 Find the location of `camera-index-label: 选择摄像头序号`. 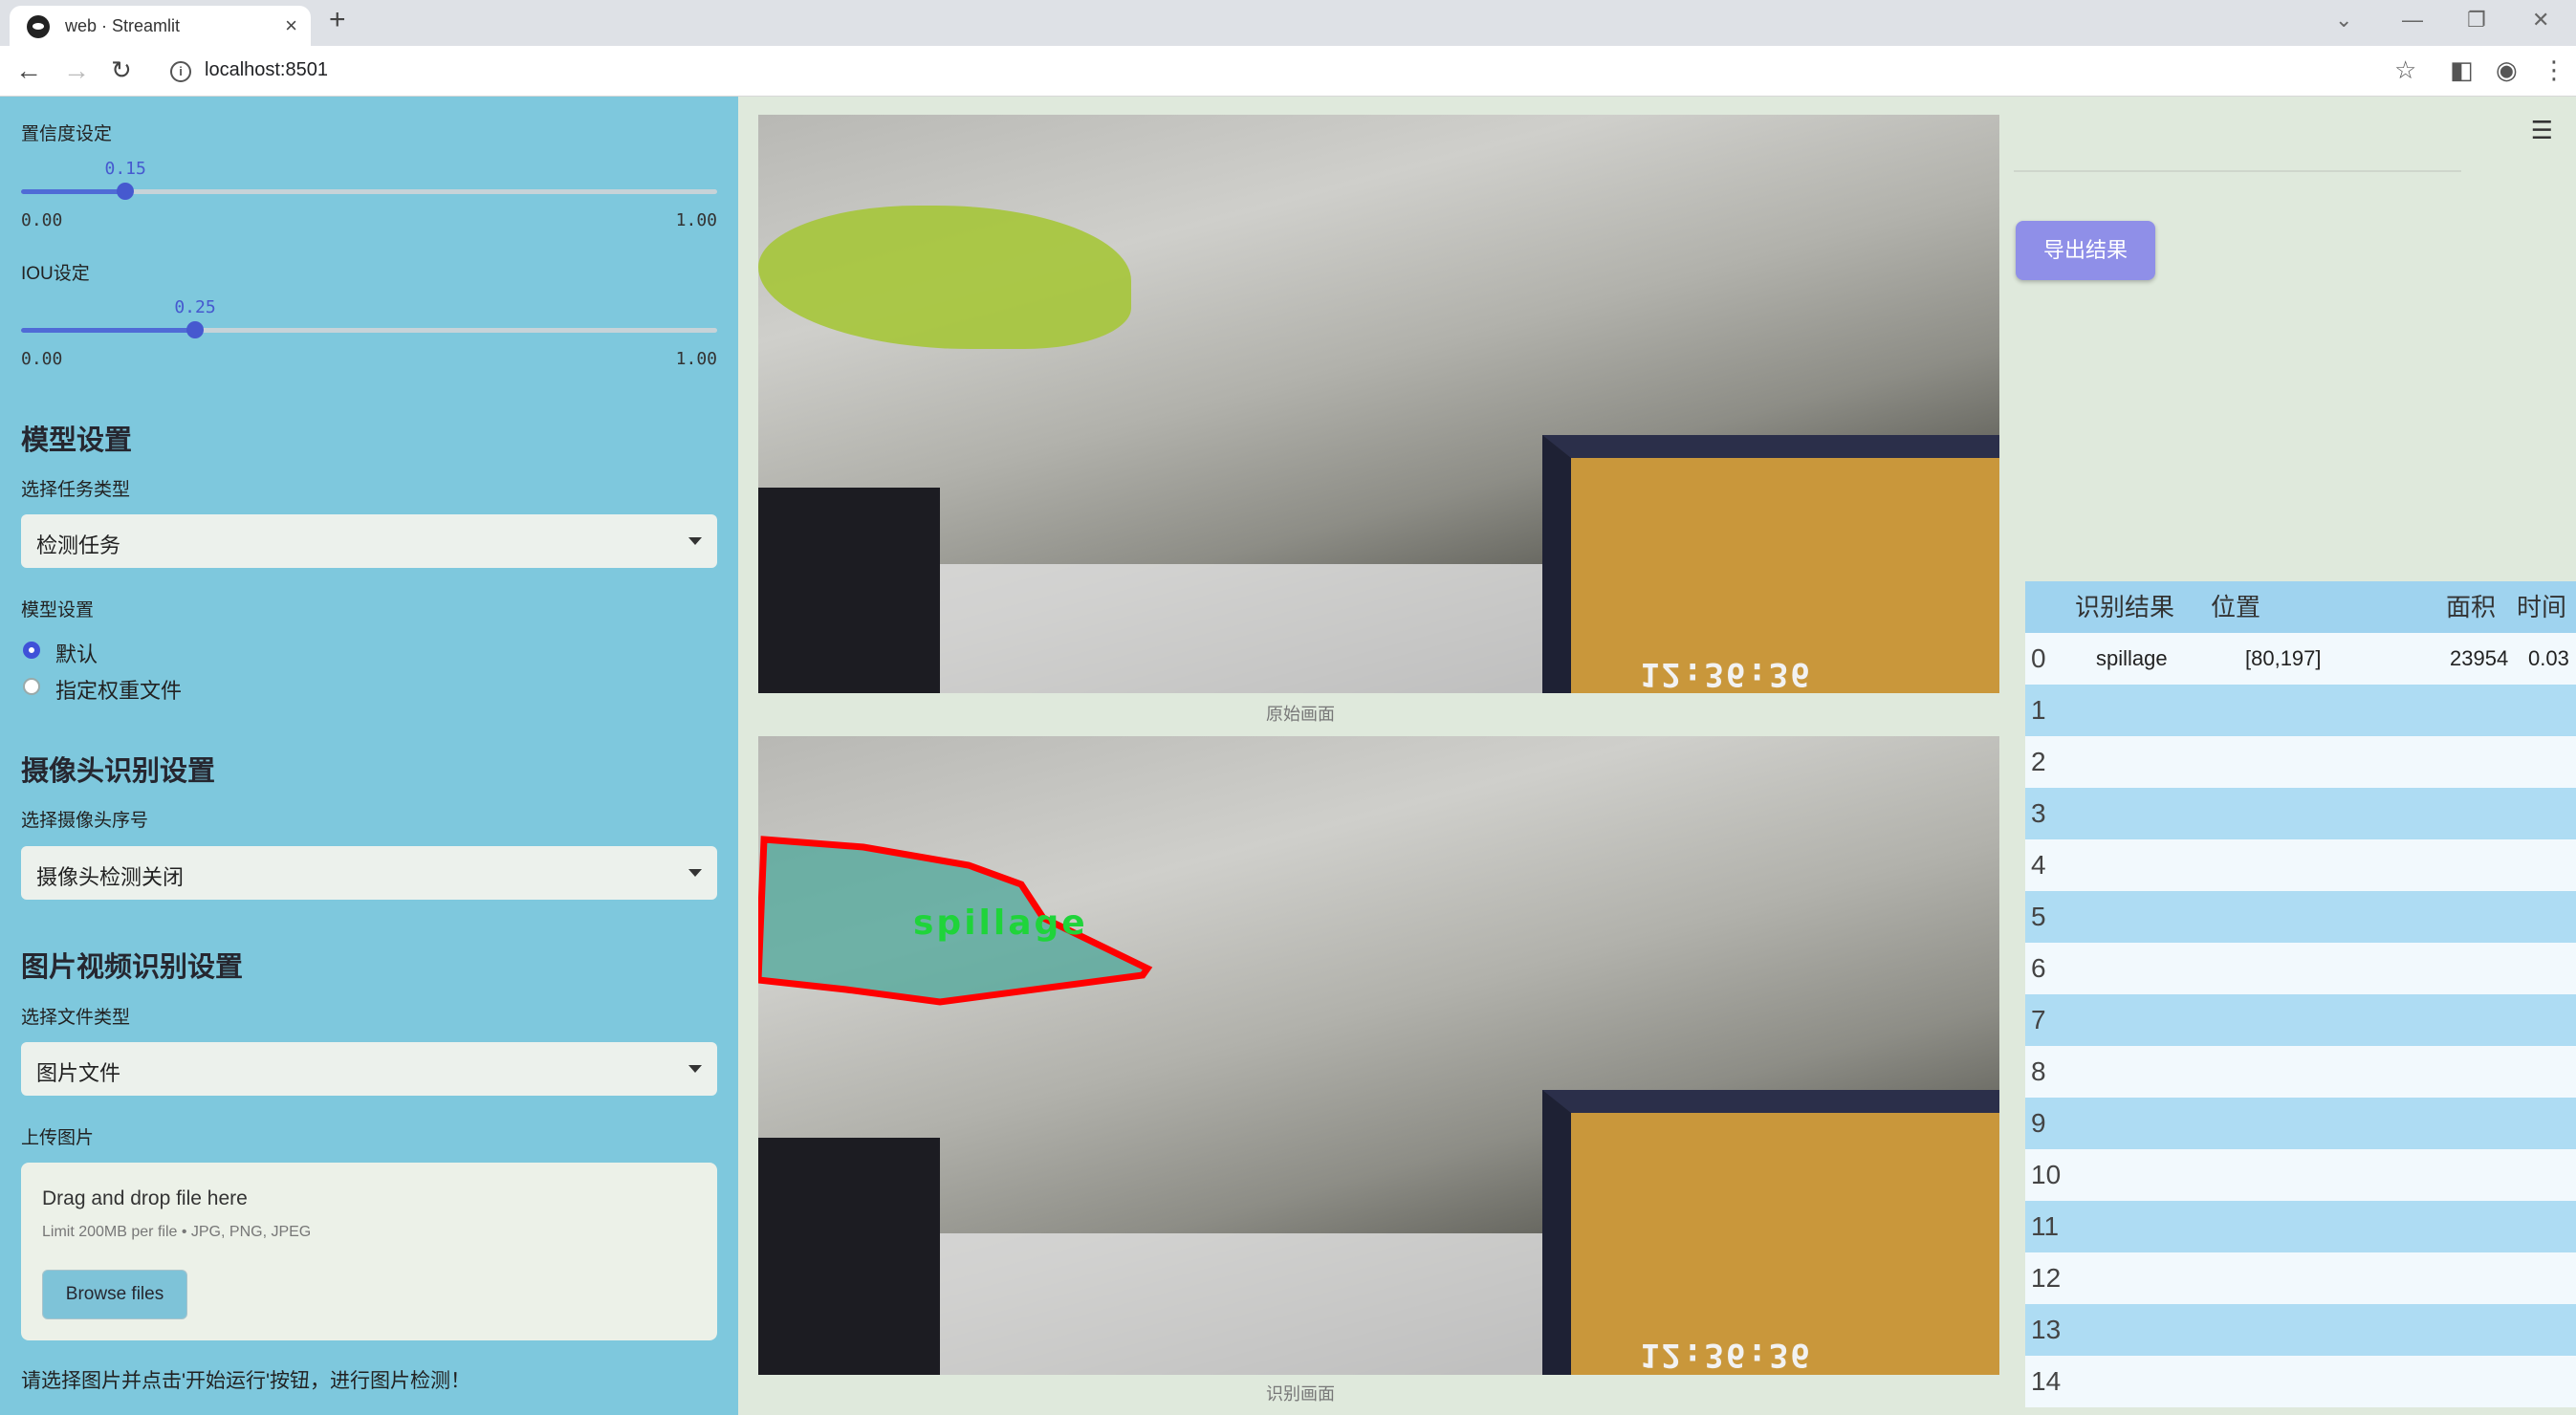

camera-index-label: 选择摄像头序号 is located at coordinates (85, 821).